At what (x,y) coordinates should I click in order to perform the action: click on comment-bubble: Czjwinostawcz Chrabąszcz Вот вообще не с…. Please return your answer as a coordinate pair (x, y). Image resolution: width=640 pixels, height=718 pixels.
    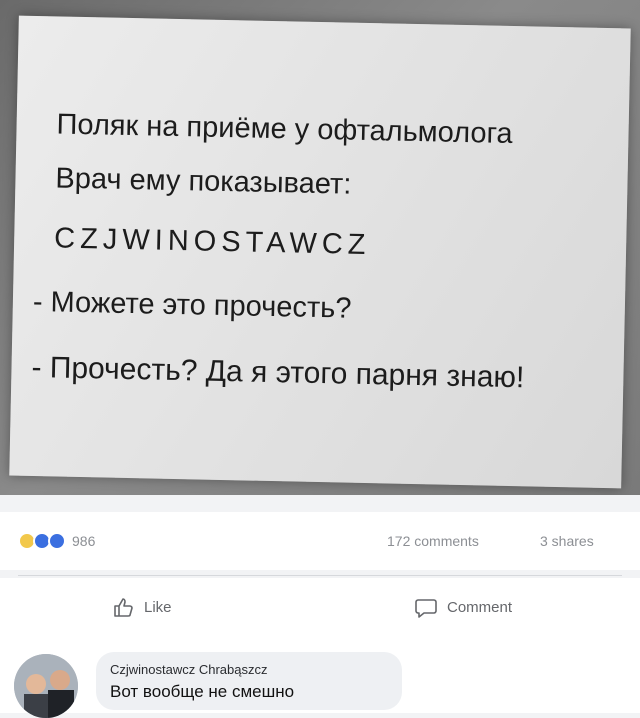
    Looking at the image, I should click on (249, 681).